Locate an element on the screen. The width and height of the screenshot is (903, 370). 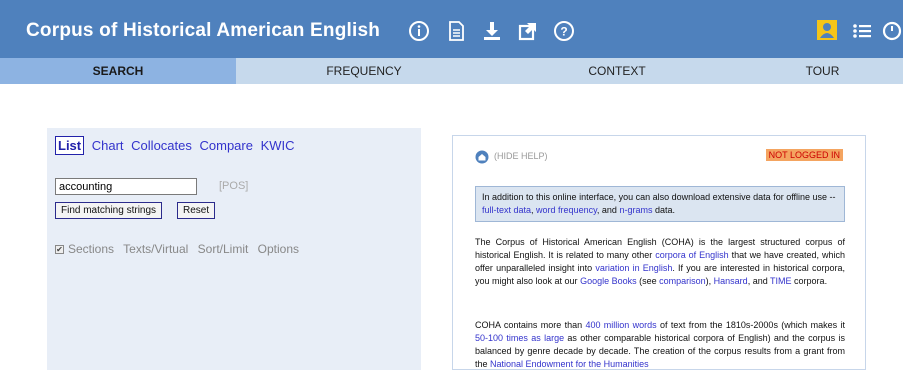
mode-list: List is located at coordinates (70, 145).